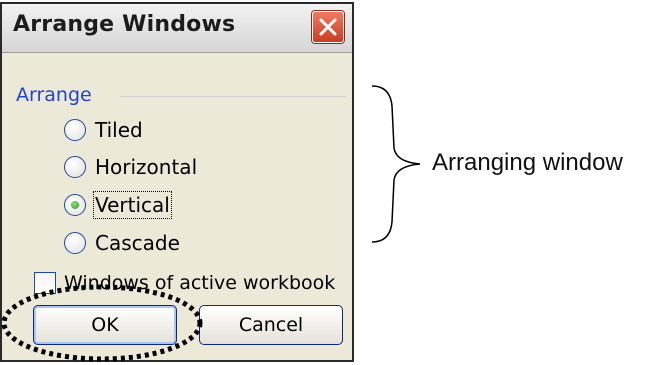 Image resolution: width=648 pixels, height=365 pixels. Describe the element at coordinates (132, 205) in the screenshot. I see `radio-label-vertical: Vertical` at that location.